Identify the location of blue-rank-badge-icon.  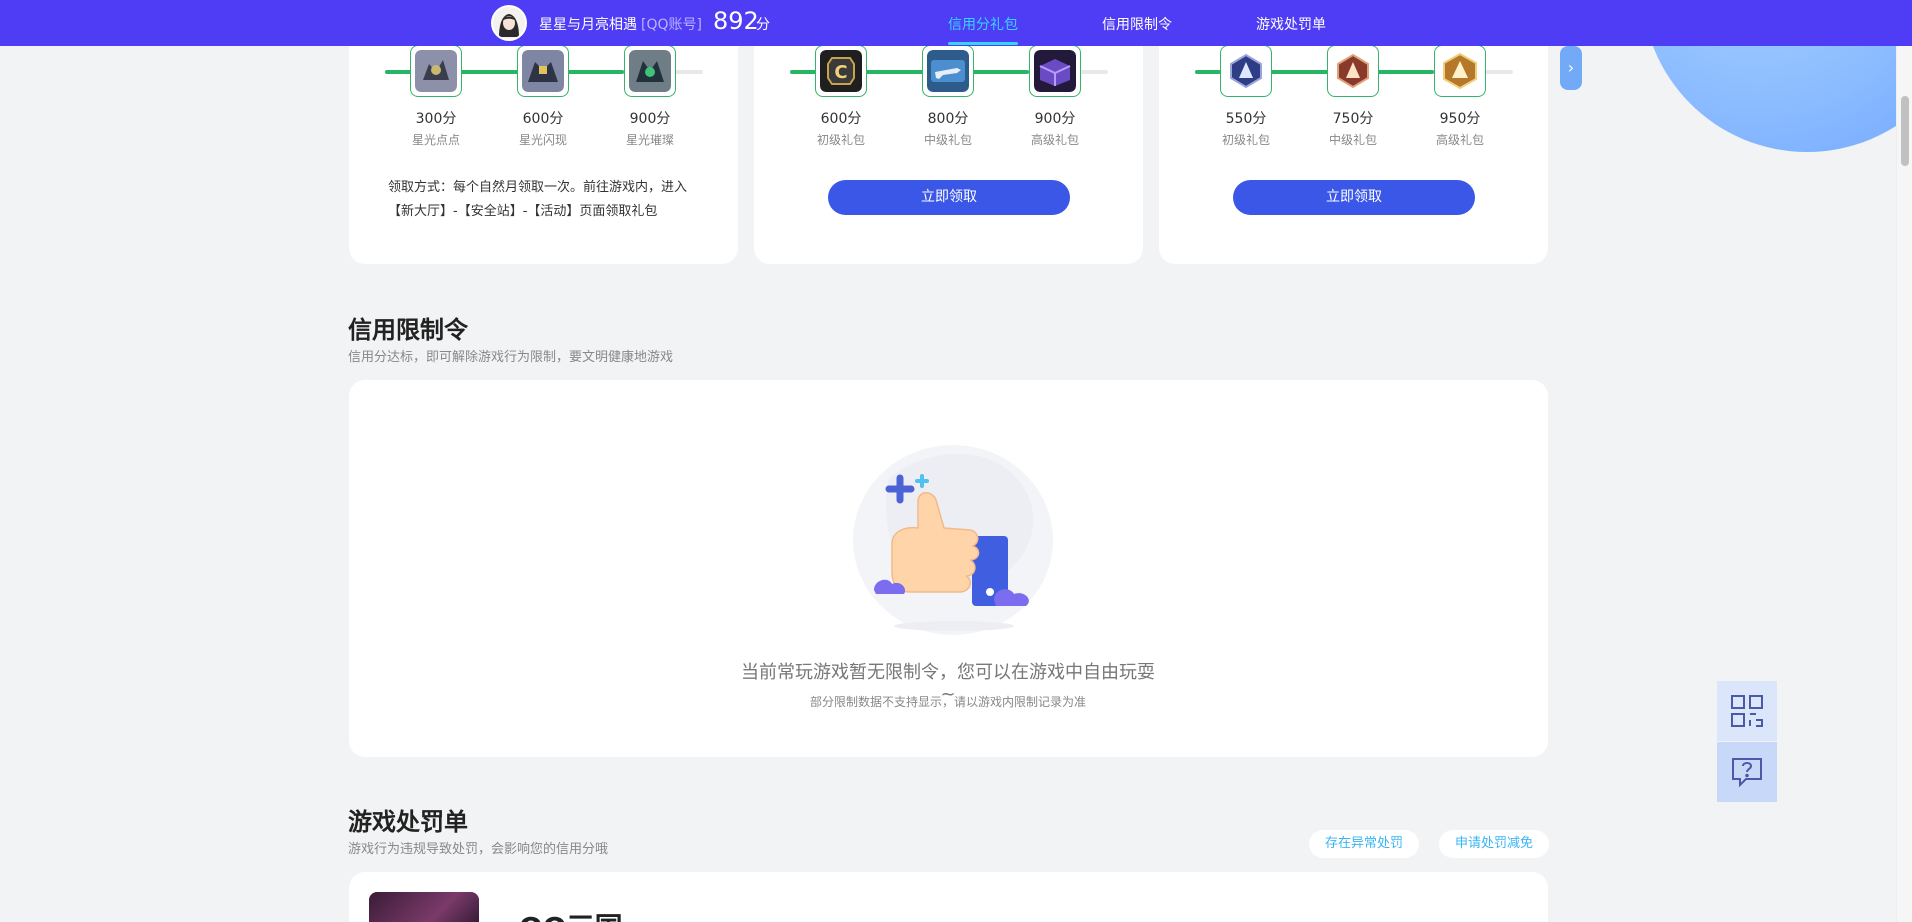
(1246, 71).